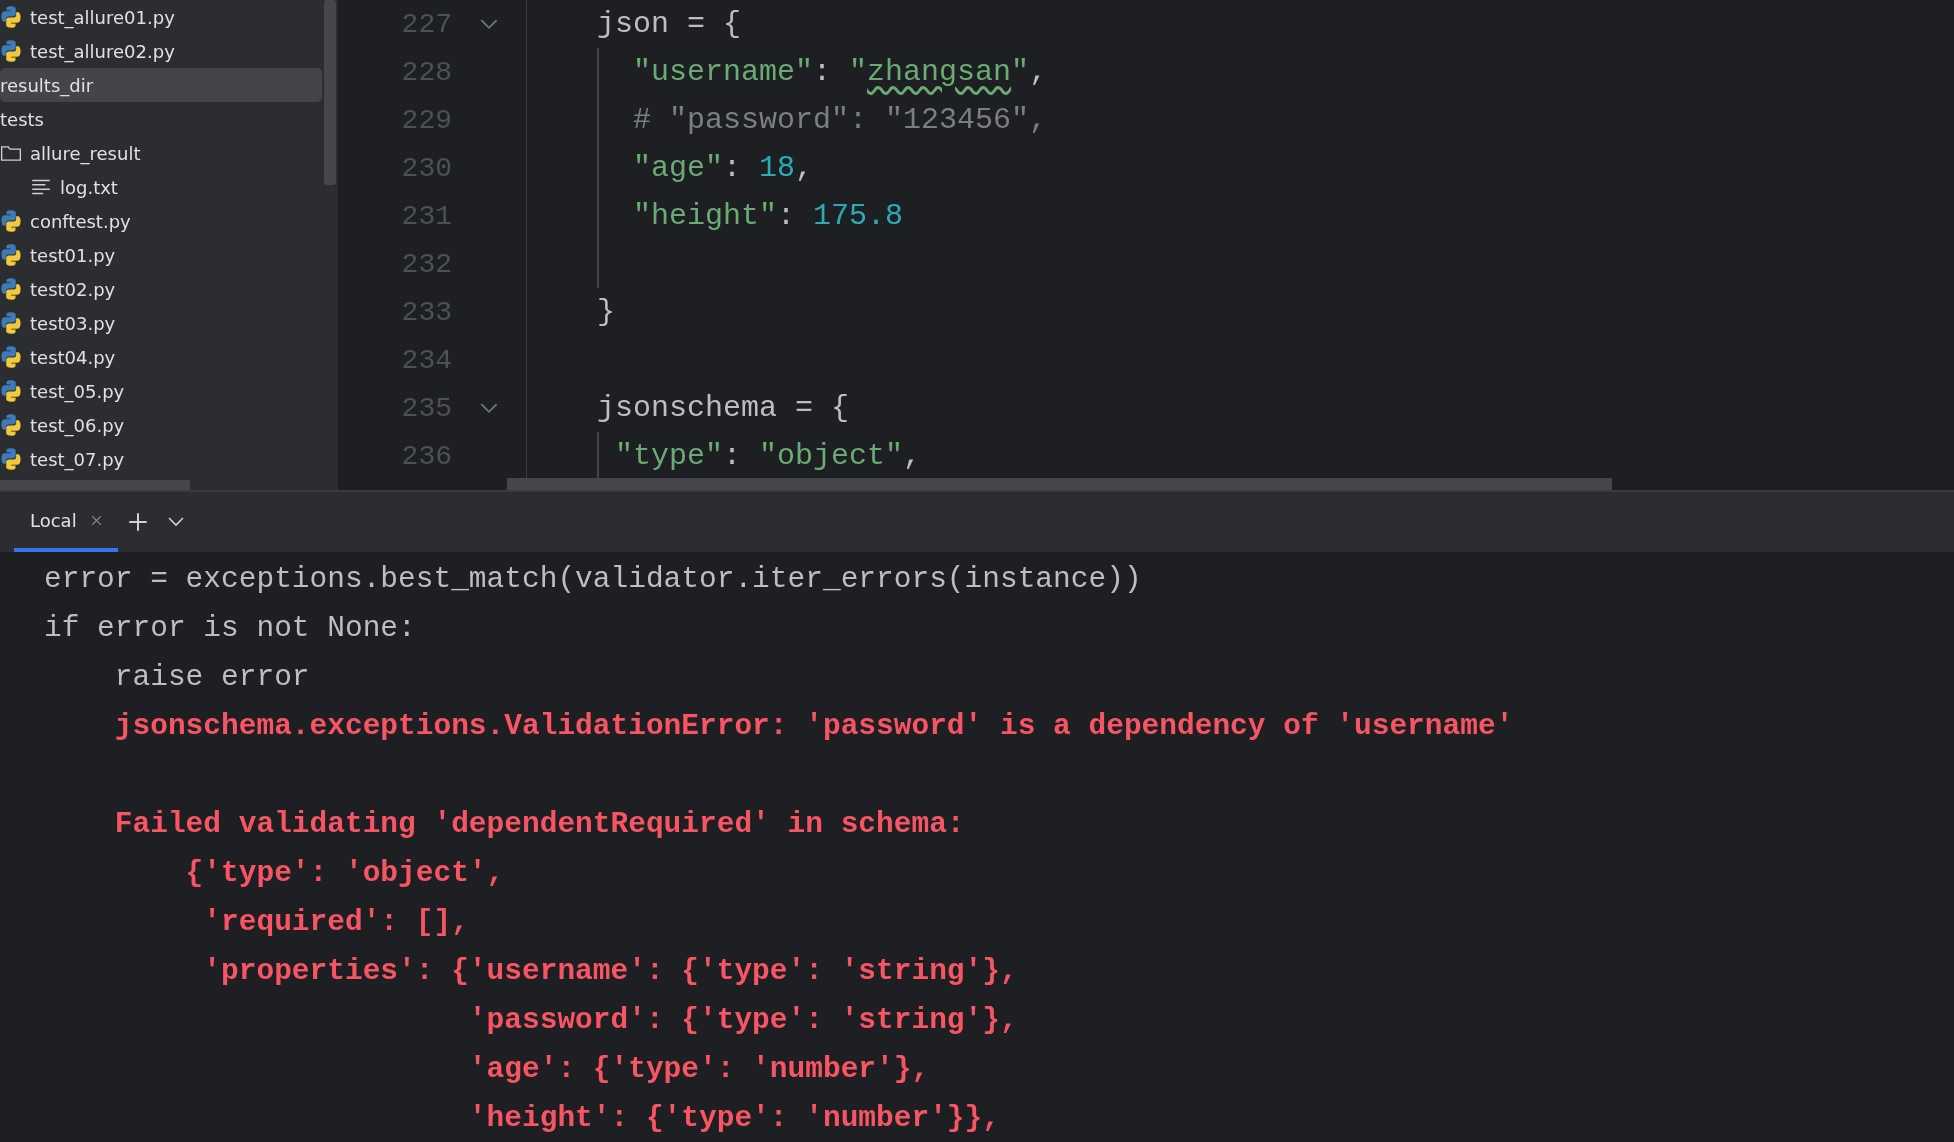 The height and width of the screenshot is (1142, 1954). Describe the element at coordinates (161, 153) in the screenshot. I see `tree-item: allure_result` at that location.